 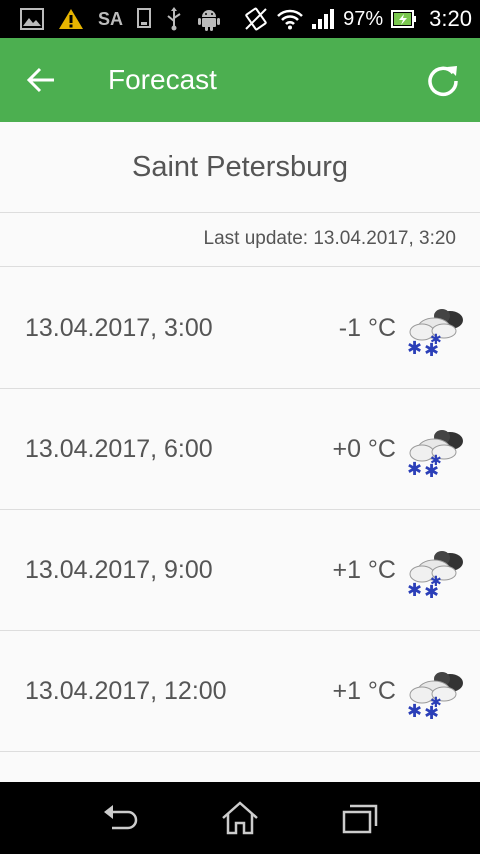 What do you see at coordinates (360, 818) in the screenshot?
I see `recents-nav-icon` at bounding box center [360, 818].